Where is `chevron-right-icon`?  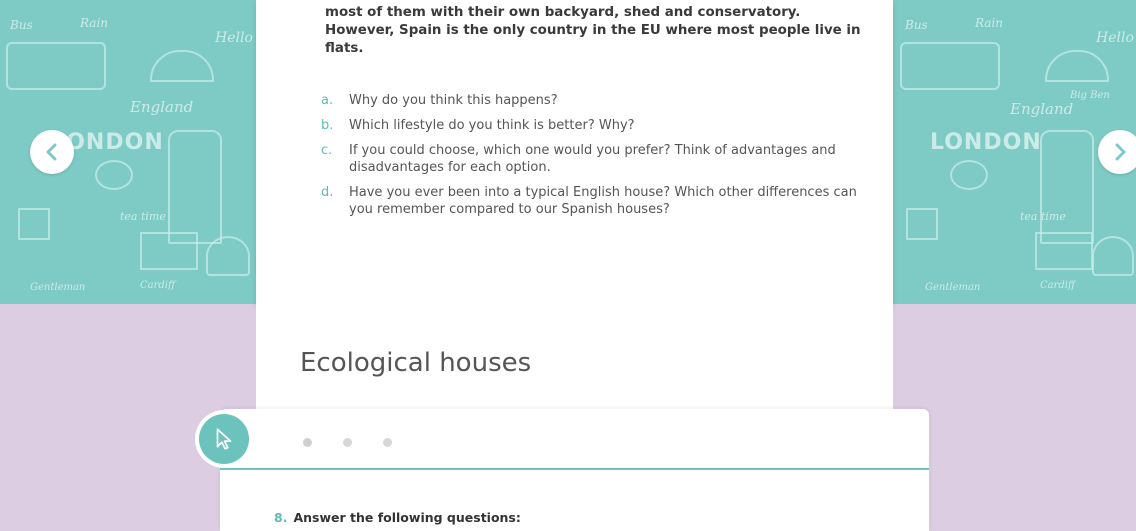
chevron-right-icon is located at coordinates (1120, 152).